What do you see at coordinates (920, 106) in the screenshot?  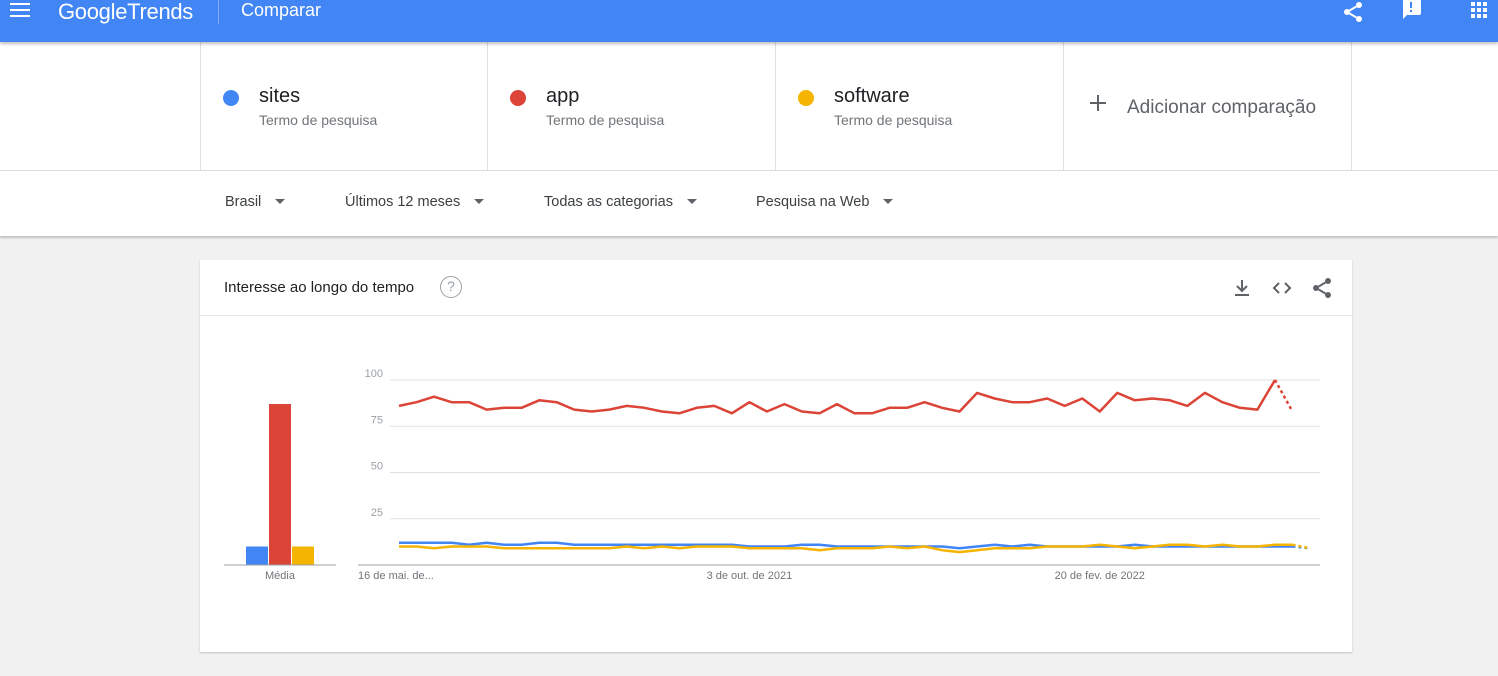 I see `term-card-software: software Termo de pesquisa` at bounding box center [920, 106].